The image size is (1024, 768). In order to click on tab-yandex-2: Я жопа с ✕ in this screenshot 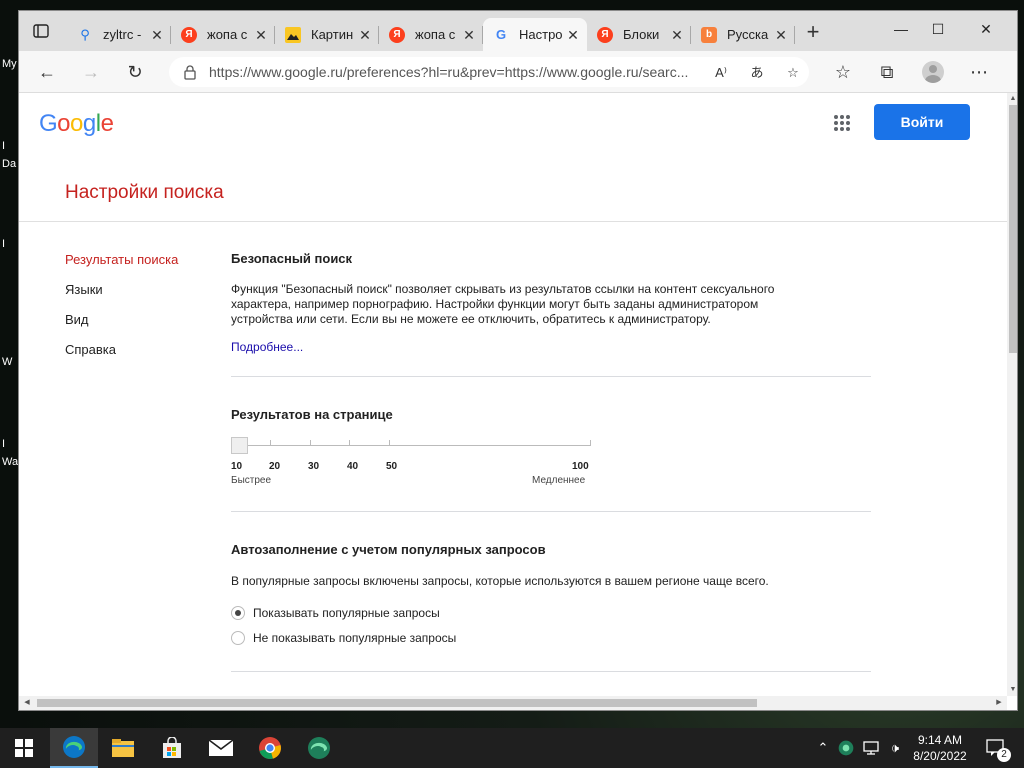, I will do `click(431, 34)`.